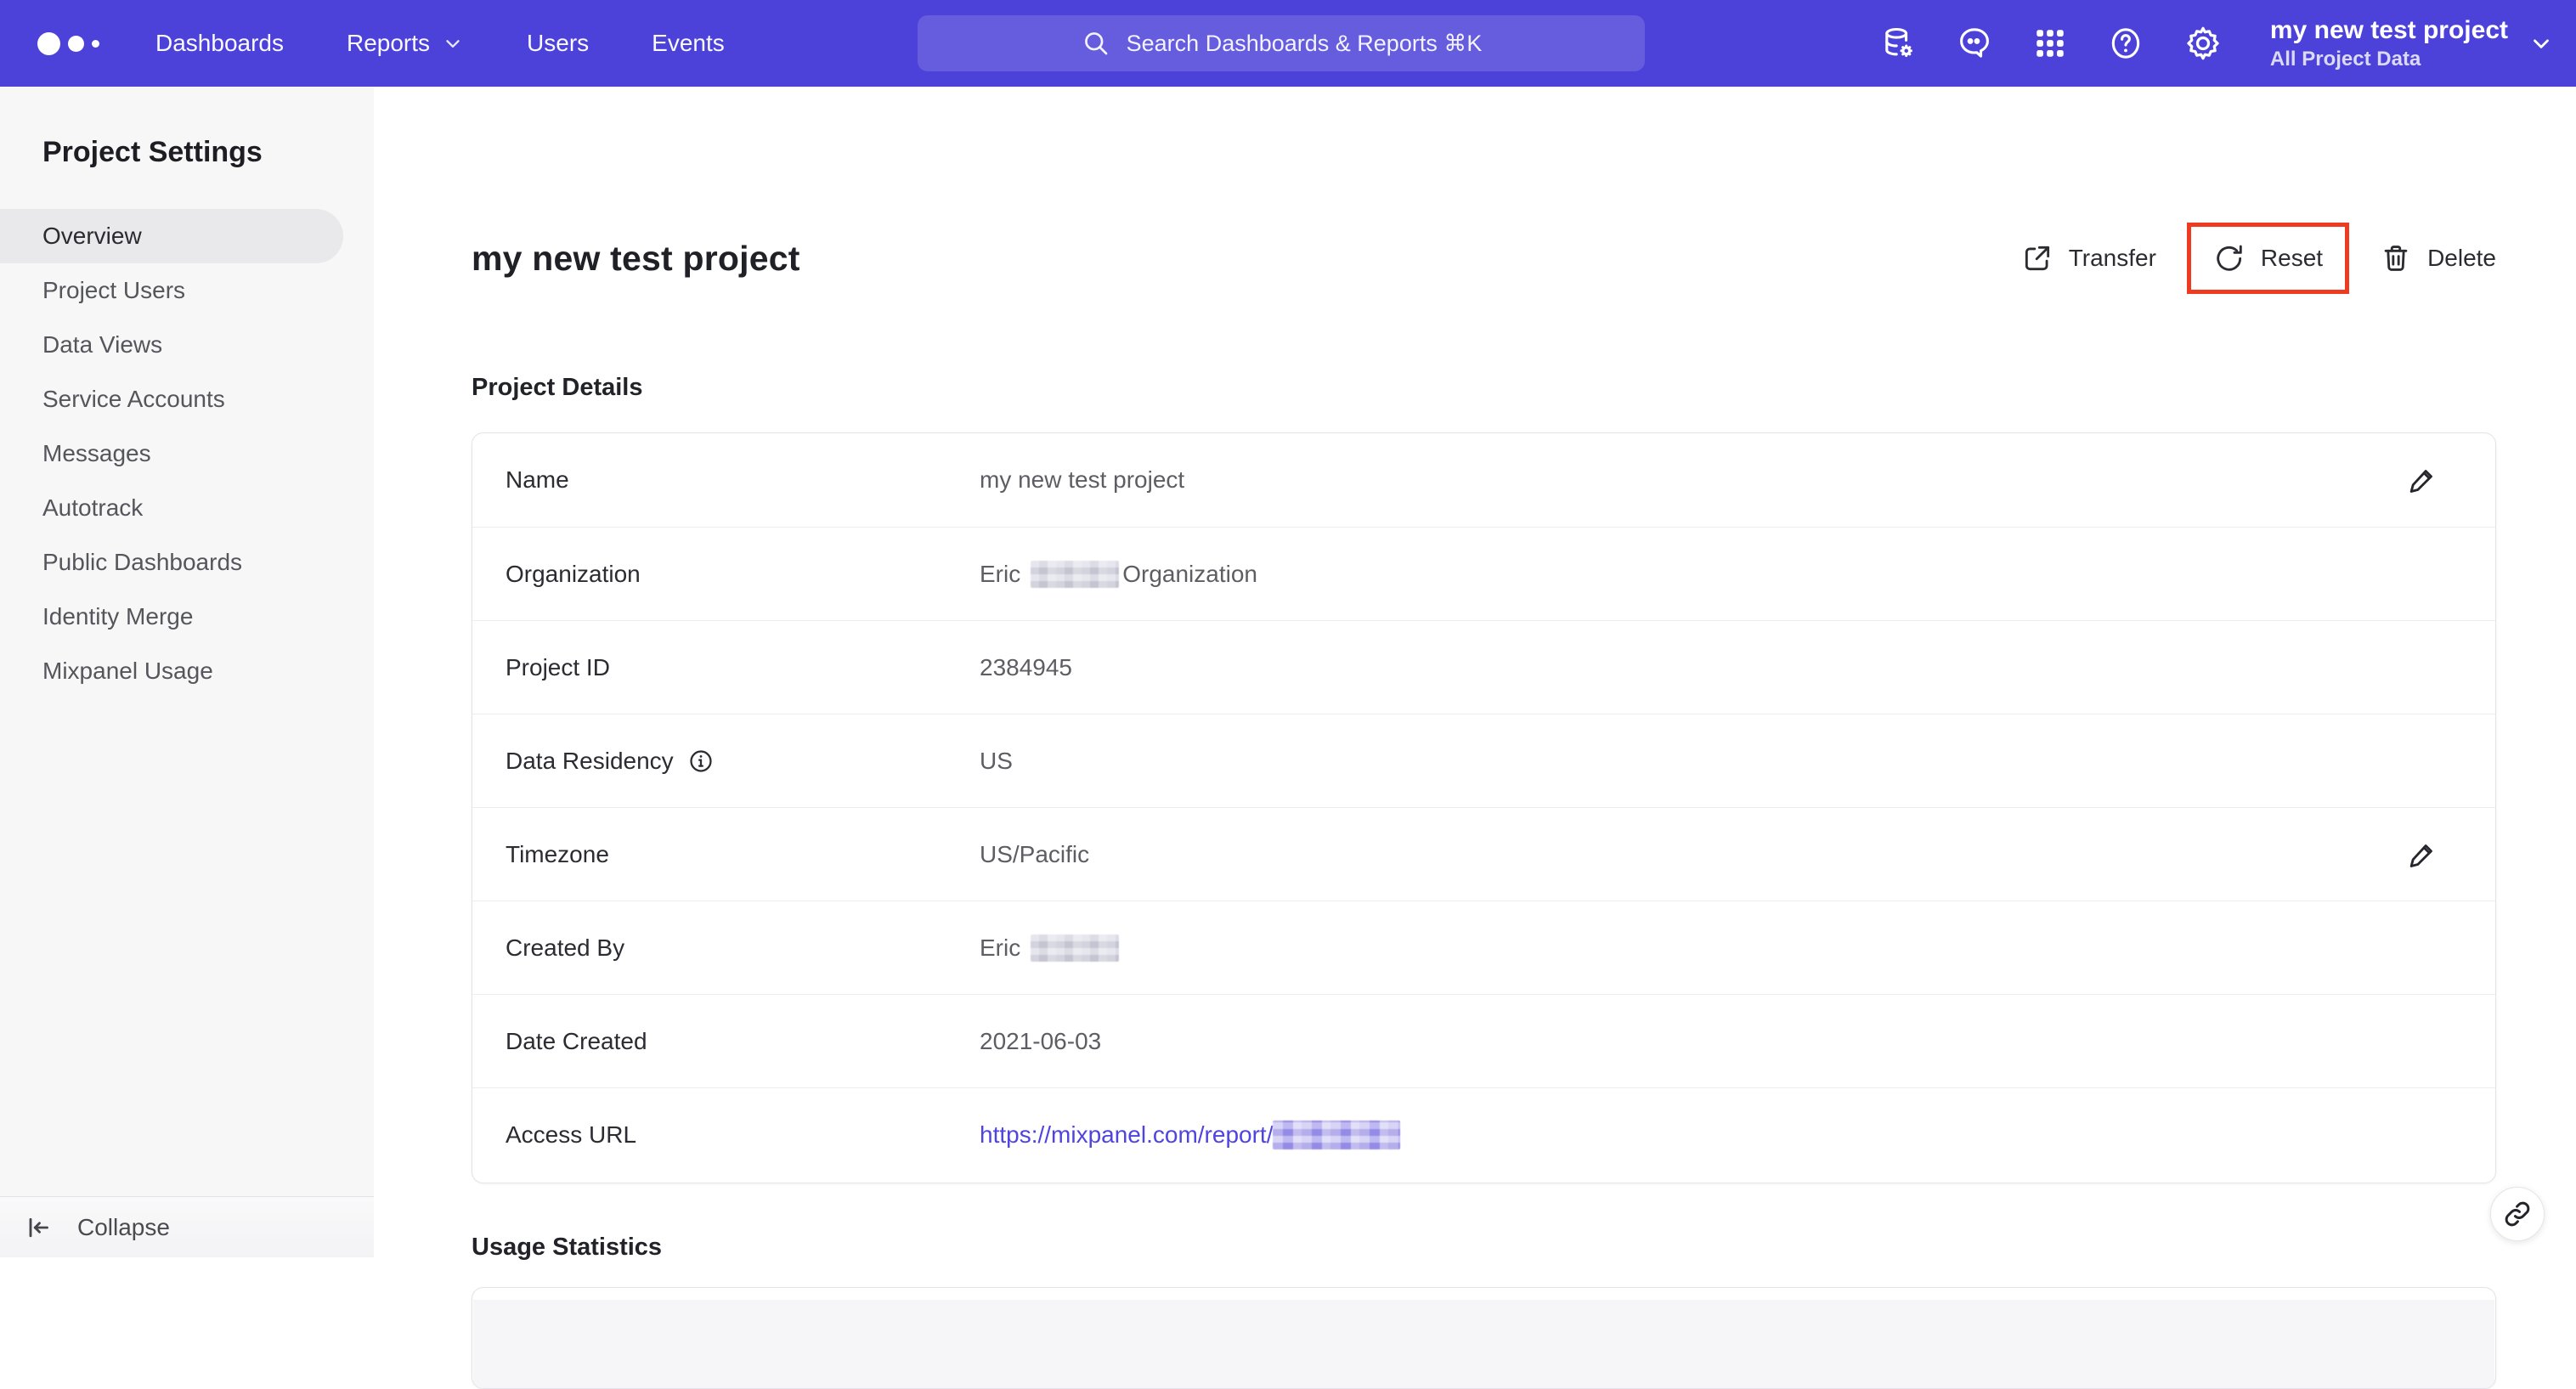 The height and width of the screenshot is (1389, 2576). I want to click on project-switcher: my new test project All Project Data, so click(2412, 43).